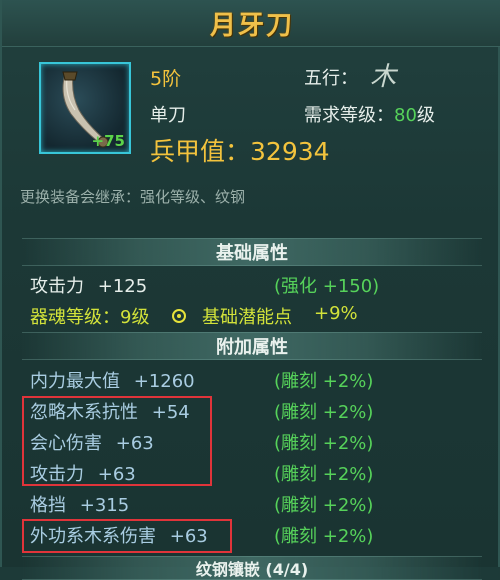 The image size is (500, 580). I want to click on base-header-label: 基础属性, so click(252, 253).